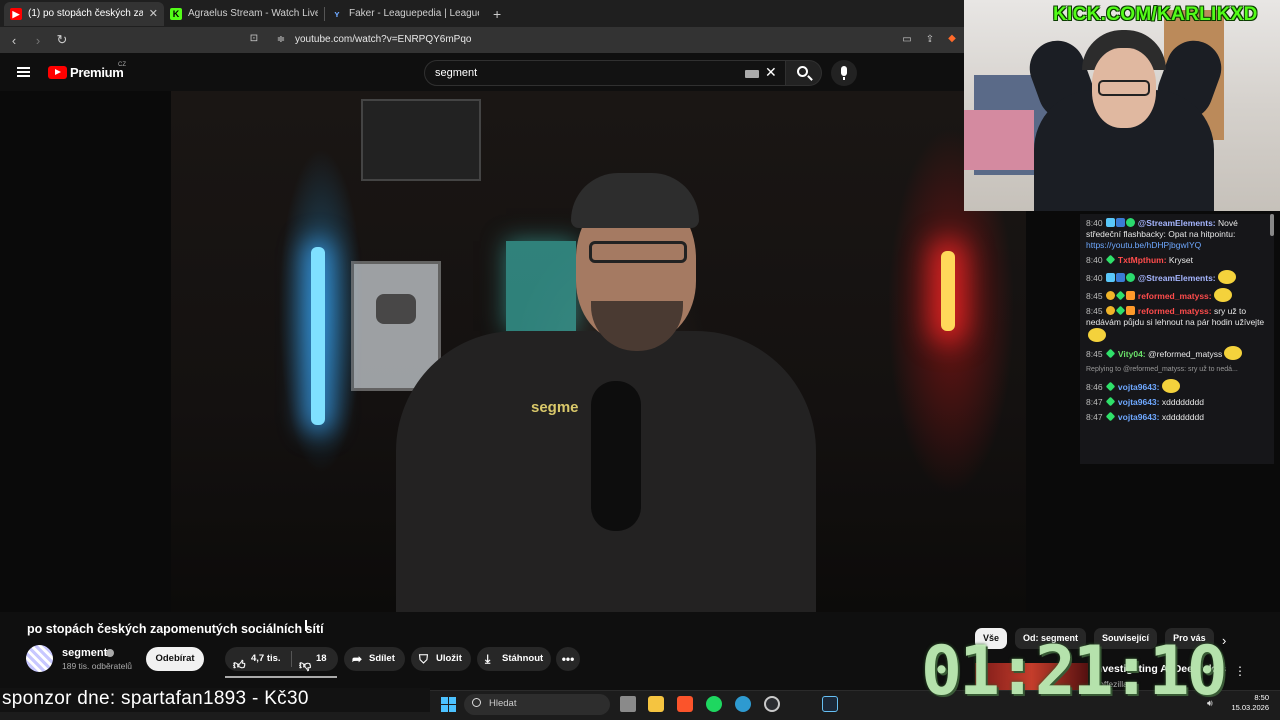 Image resolution: width=1280 pixels, height=720 pixels. What do you see at coordinates (1155, 14) in the screenshot?
I see `kick-channel-label: KICK.COM/KARLIKXD` at bounding box center [1155, 14].